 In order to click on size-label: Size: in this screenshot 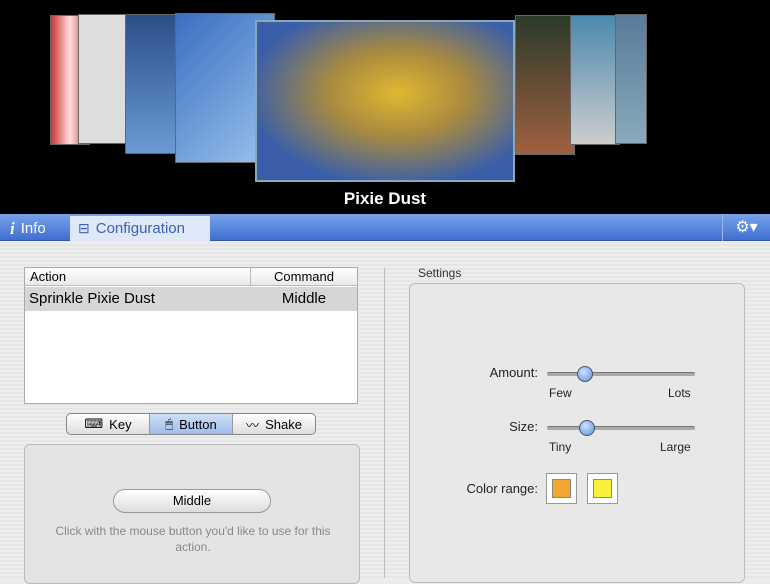, I will do `click(523, 426)`.